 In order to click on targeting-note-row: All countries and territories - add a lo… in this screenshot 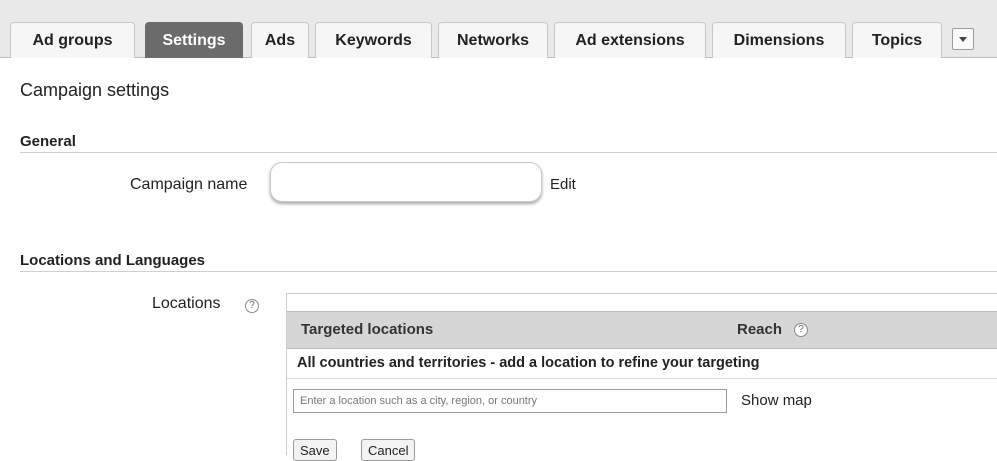, I will do `click(642, 364)`.